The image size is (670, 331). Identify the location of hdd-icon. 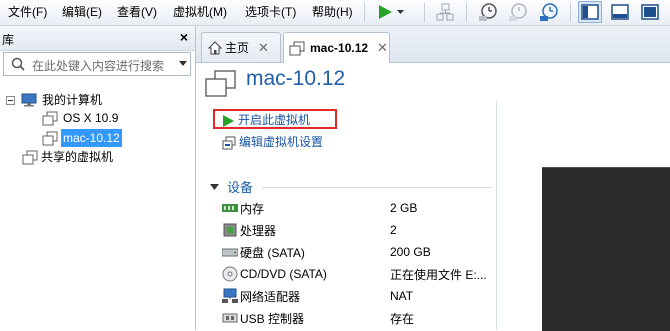
(230, 252).